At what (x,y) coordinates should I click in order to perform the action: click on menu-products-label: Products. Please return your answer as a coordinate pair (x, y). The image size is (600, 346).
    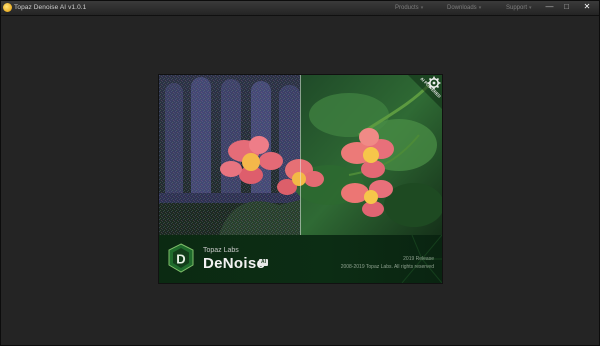
    Looking at the image, I should click on (407, 8).